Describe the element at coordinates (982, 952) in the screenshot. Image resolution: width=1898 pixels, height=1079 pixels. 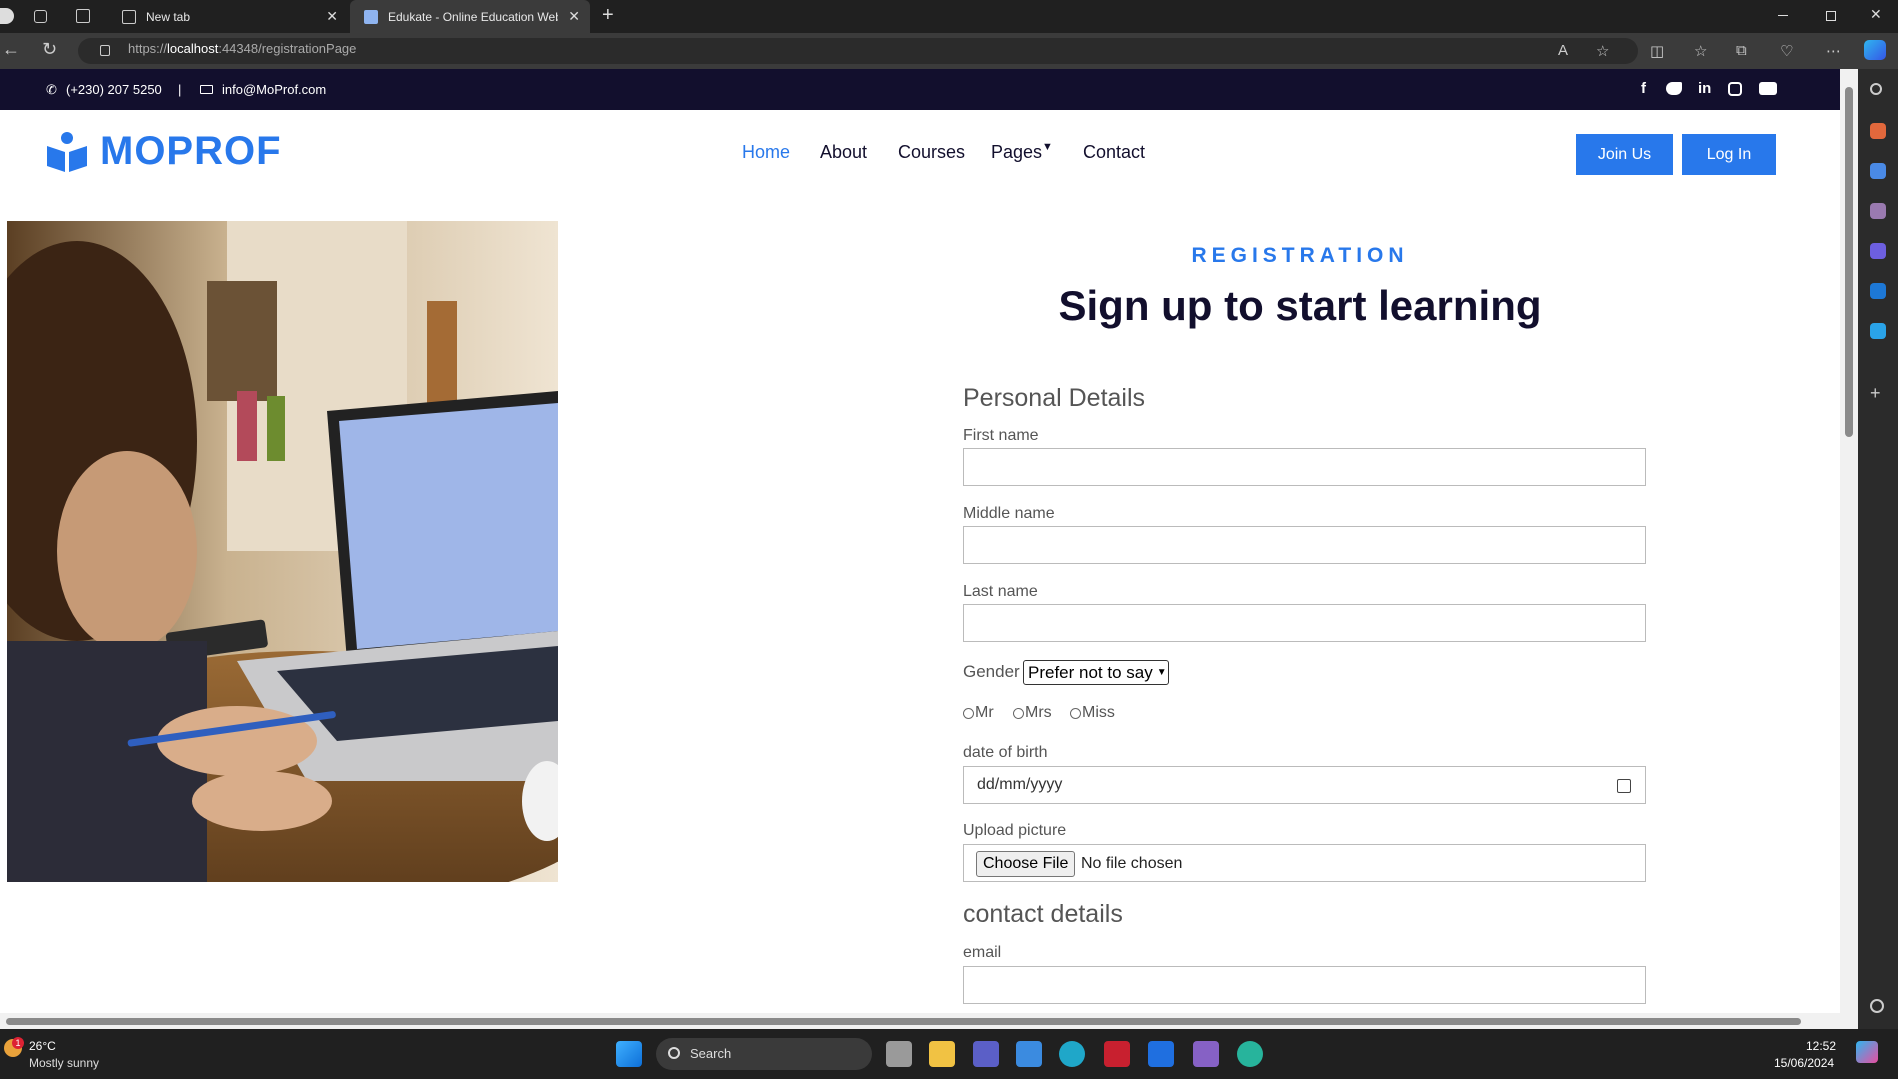
I see `email-label: email` at that location.